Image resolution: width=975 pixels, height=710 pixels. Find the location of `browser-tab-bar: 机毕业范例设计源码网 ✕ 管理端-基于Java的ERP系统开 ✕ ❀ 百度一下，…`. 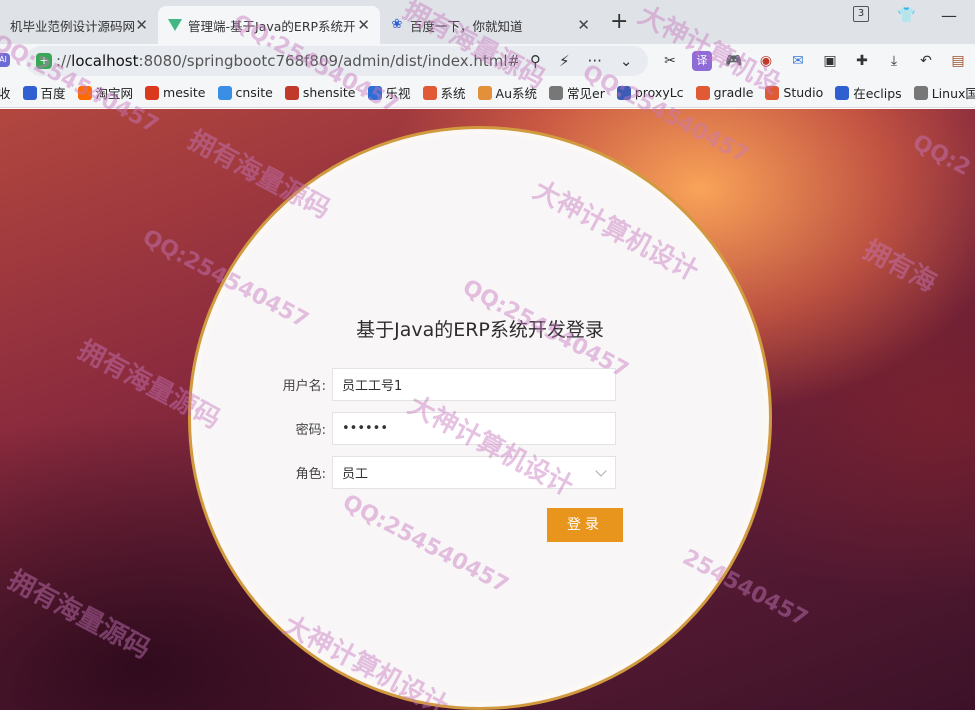

browser-tab-bar: 机毕业范例设计源码网 ✕ 管理端-基于Java的ERP系统开 ✕ ❀ 百度一下，… is located at coordinates (487, 22).